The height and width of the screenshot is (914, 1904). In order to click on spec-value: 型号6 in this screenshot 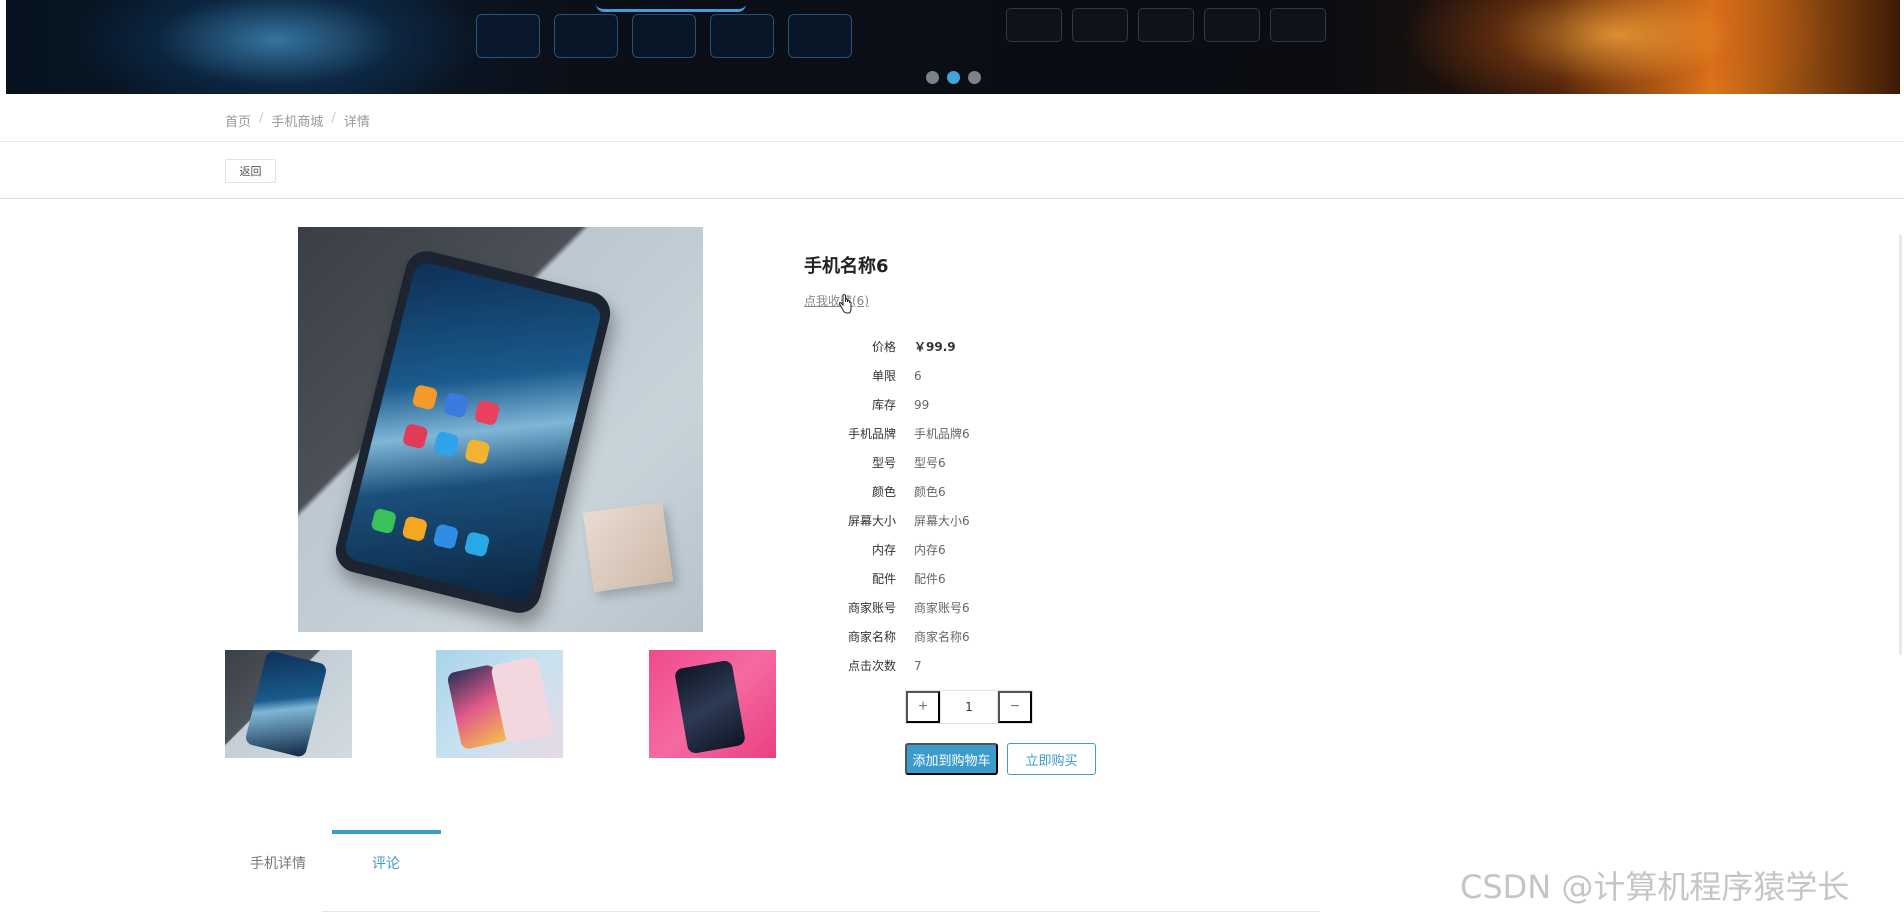, I will do `click(930, 463)`.